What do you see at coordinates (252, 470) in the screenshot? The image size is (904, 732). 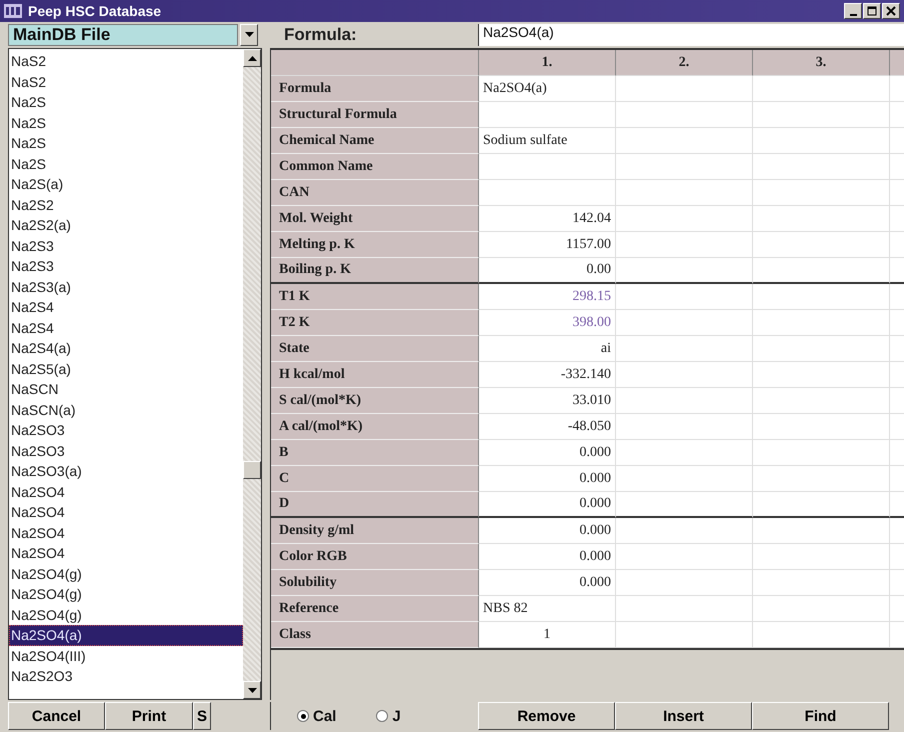 I see `scroll-thumb` at bounding box center [252, 470].